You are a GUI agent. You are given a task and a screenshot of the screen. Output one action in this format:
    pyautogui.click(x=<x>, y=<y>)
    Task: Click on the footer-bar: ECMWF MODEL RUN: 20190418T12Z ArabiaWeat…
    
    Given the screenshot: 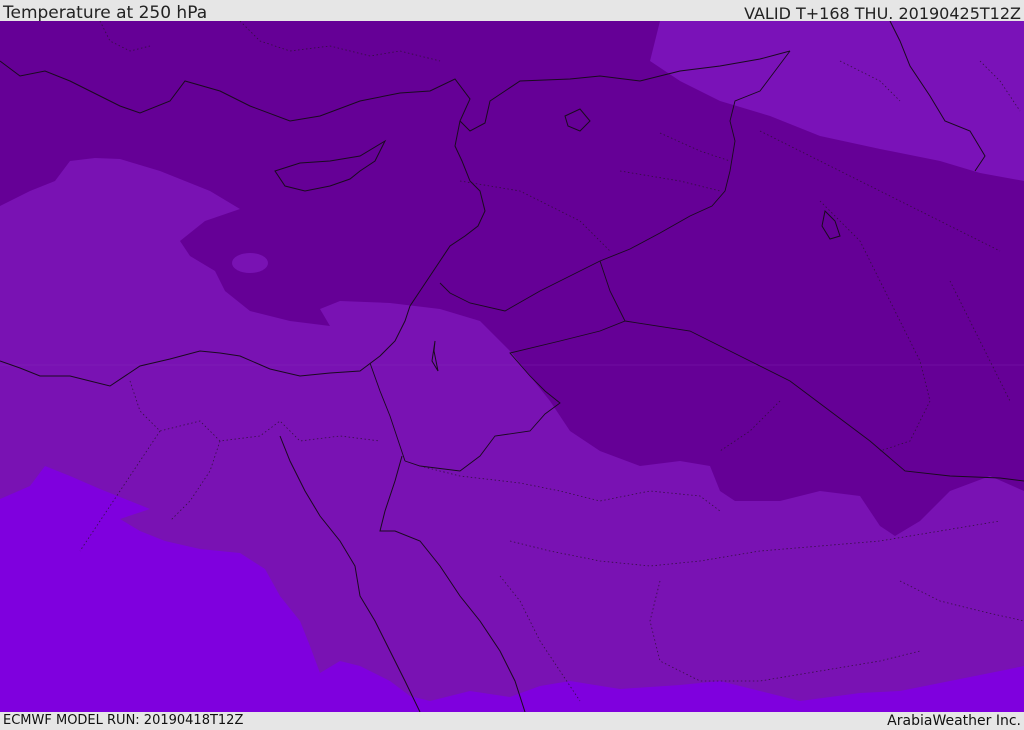 What is the action you would take?
    pyautogui.click(x=512, y=720)
    